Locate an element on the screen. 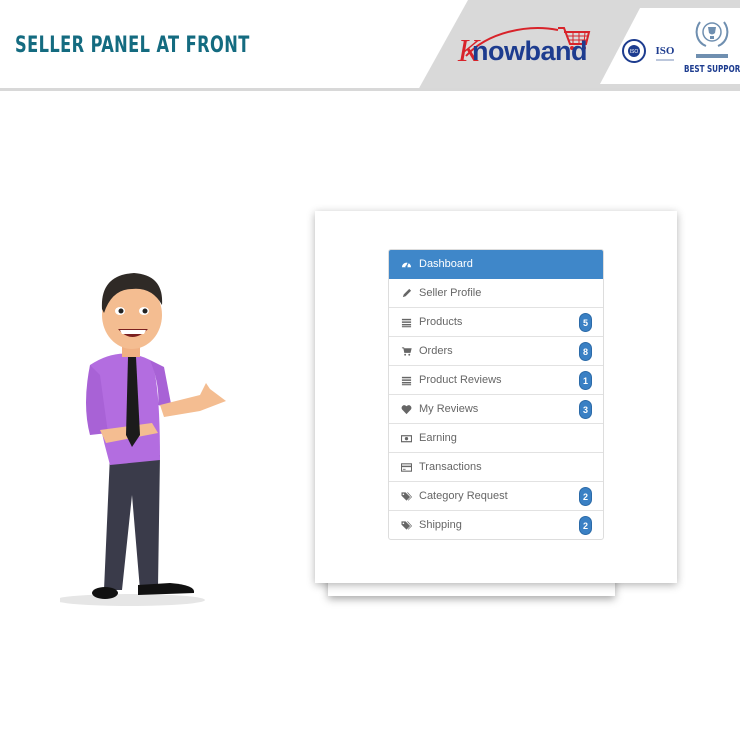  menu-label: Orders is located at coordinates (436, 351).